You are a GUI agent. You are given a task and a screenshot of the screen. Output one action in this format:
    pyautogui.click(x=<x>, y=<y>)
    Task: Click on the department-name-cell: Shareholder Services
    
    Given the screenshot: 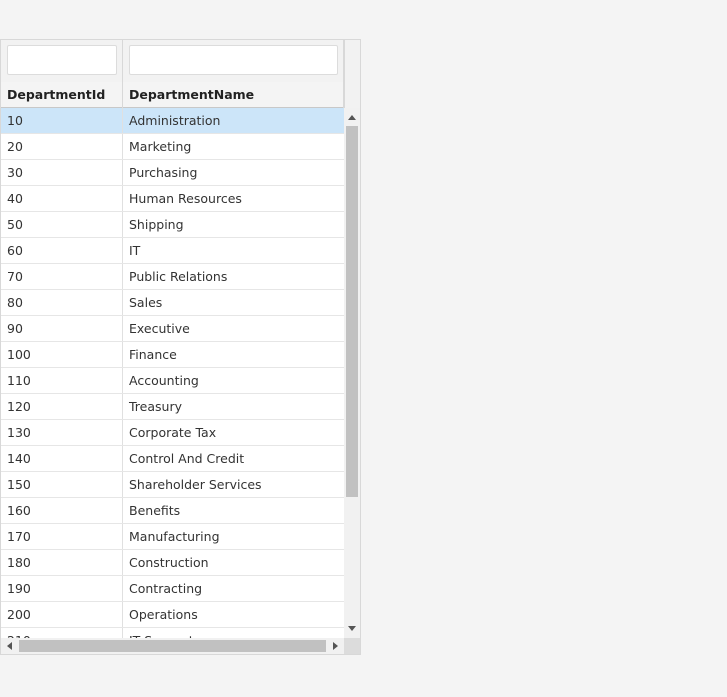 What is the action you would take?
    pyautogui.click(x=233, y=484)
    